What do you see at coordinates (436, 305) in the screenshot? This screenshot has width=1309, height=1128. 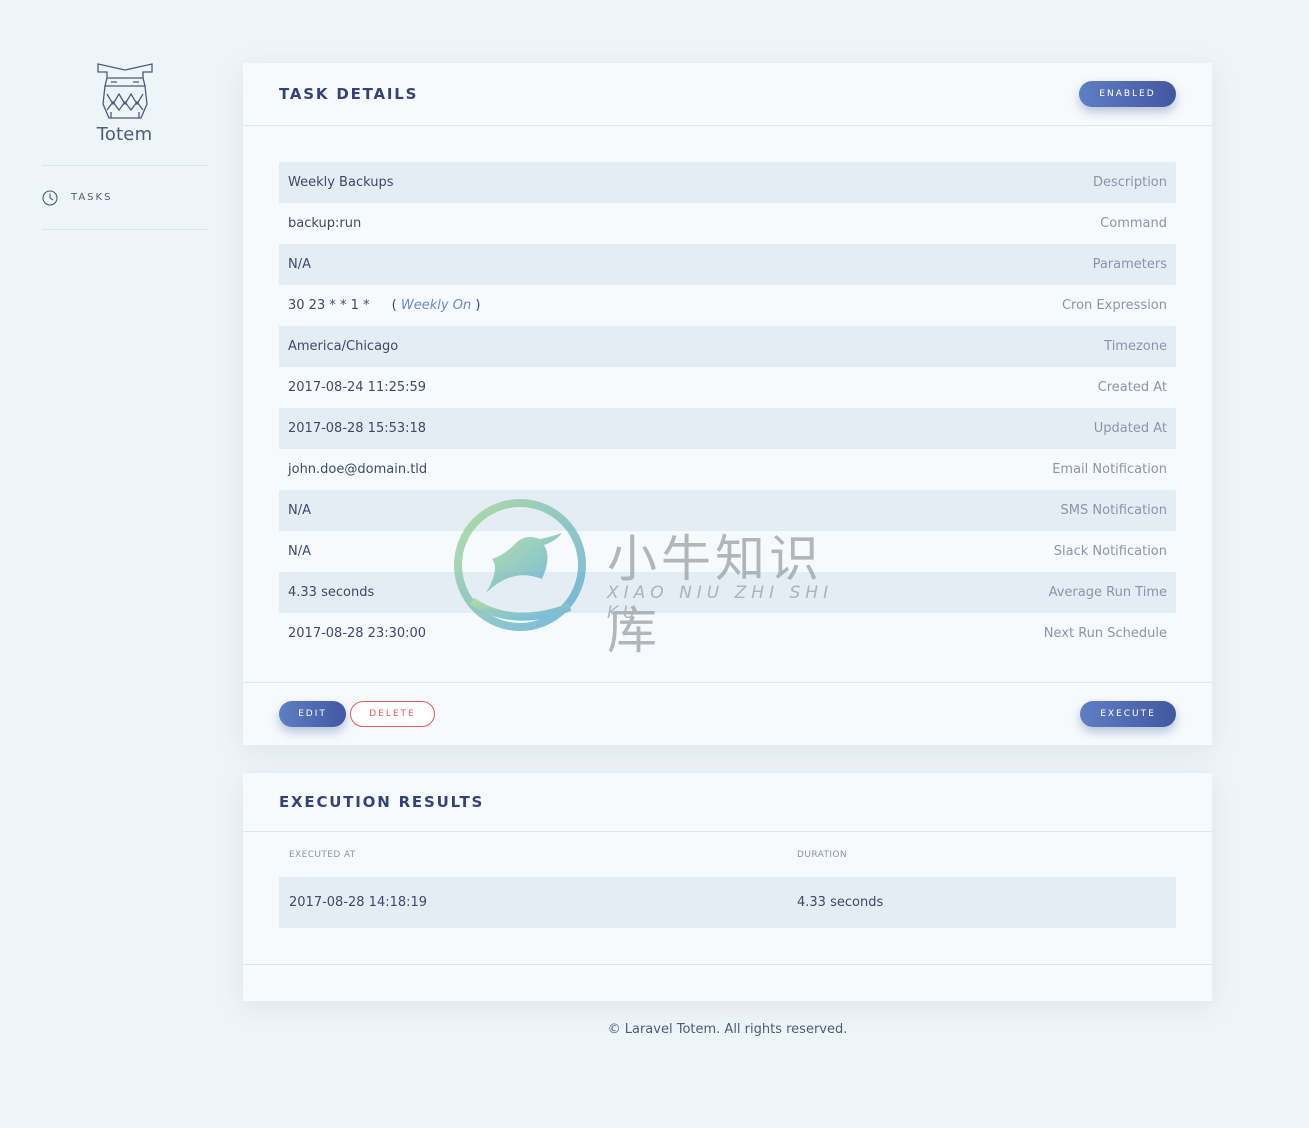 I see `cron-human-readable: Weekly On` at bounding box center [436, 305].